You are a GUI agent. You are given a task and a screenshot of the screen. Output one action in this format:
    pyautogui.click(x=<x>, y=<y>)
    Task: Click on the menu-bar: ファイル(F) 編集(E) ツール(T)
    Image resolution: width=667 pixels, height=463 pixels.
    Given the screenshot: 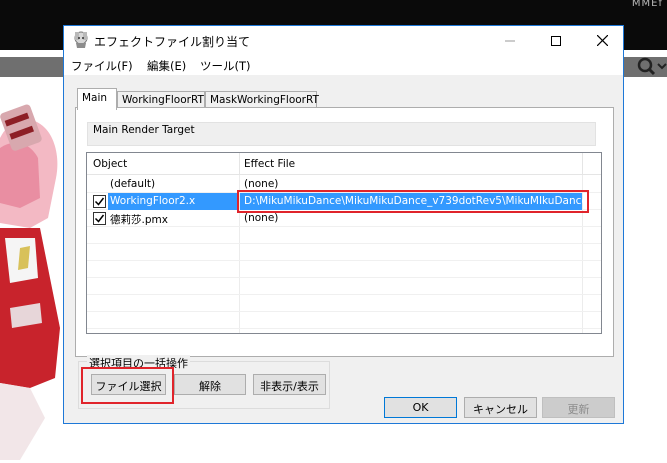 What is the action you would take?
    pyautogui.click(x=343, y=65)
    